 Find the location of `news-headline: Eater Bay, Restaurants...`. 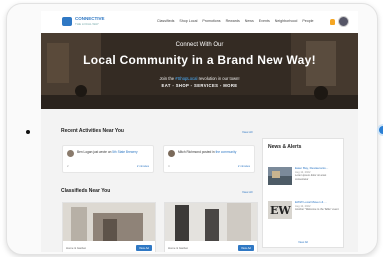

news-headline: Eater Bay, Restaurants... is located at coordinates (311, 168).